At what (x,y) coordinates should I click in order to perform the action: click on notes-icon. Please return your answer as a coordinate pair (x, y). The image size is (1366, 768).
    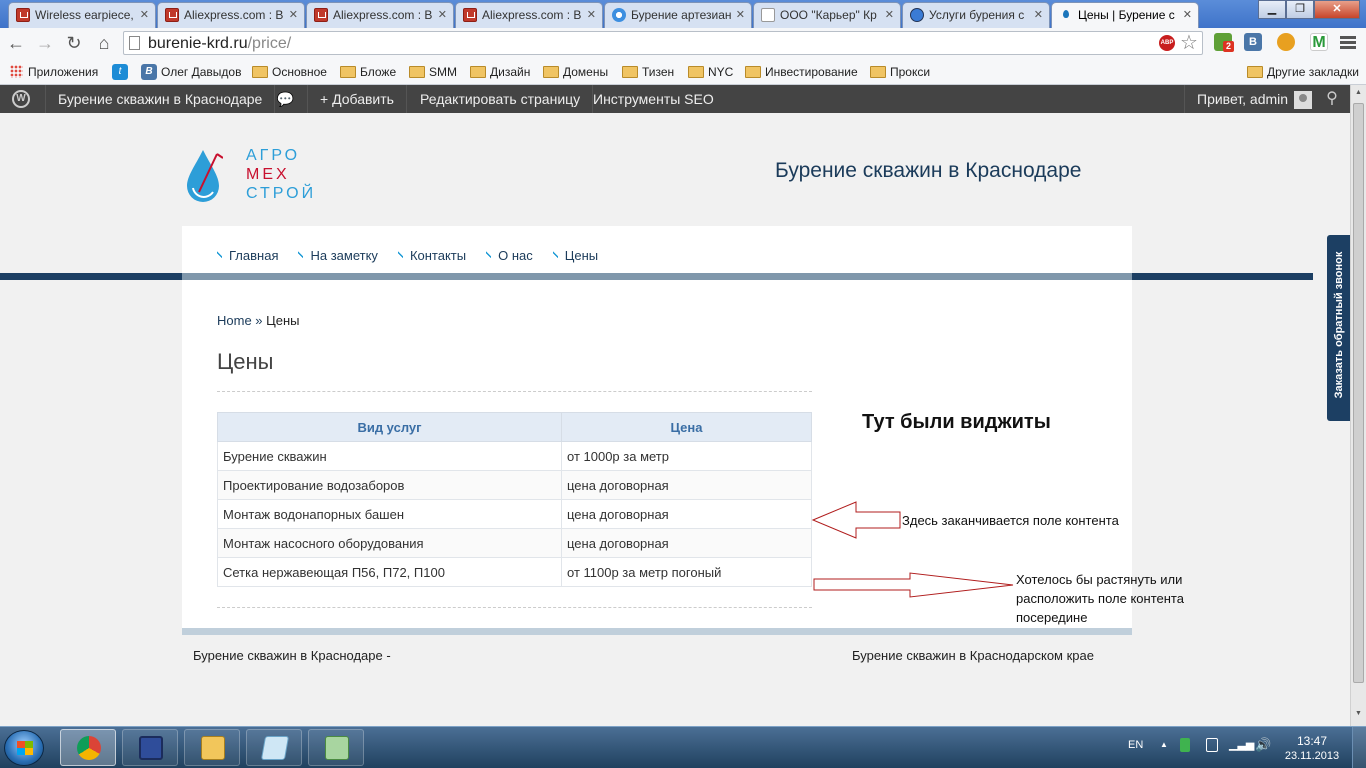
    Looking at the image, I should click on (275, 748).